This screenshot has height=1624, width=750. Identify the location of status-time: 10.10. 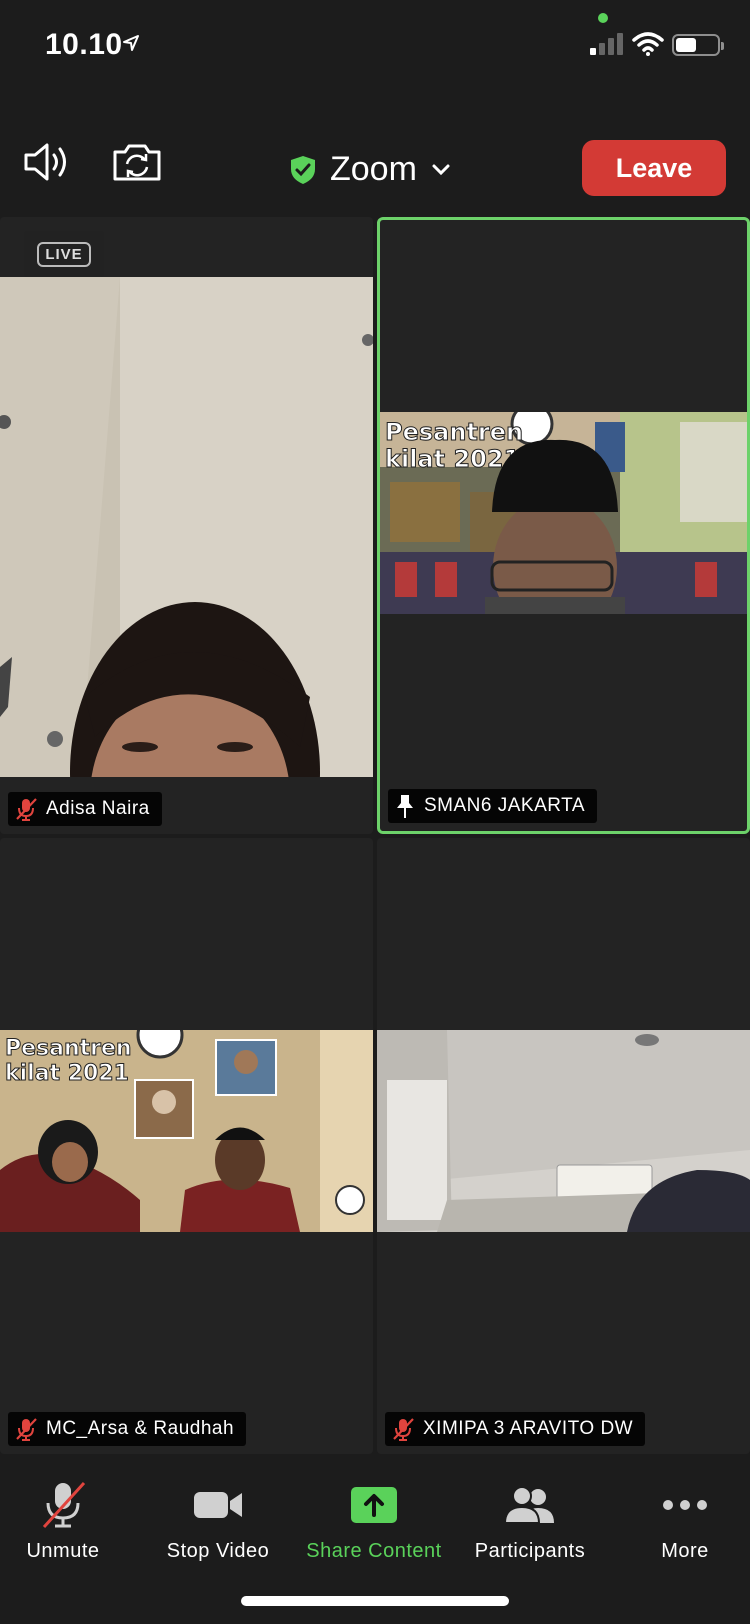
(84, 44).